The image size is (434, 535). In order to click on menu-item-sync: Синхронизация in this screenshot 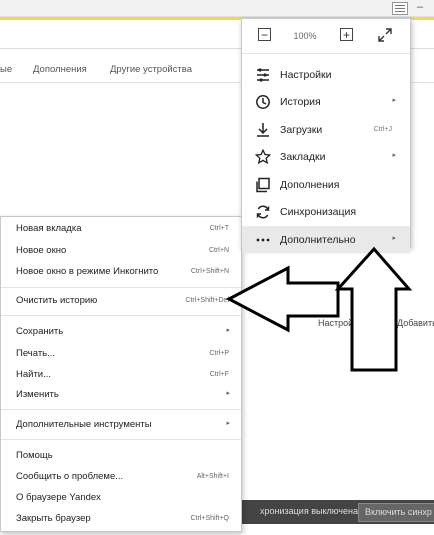, I will do `click(326, 211)`.